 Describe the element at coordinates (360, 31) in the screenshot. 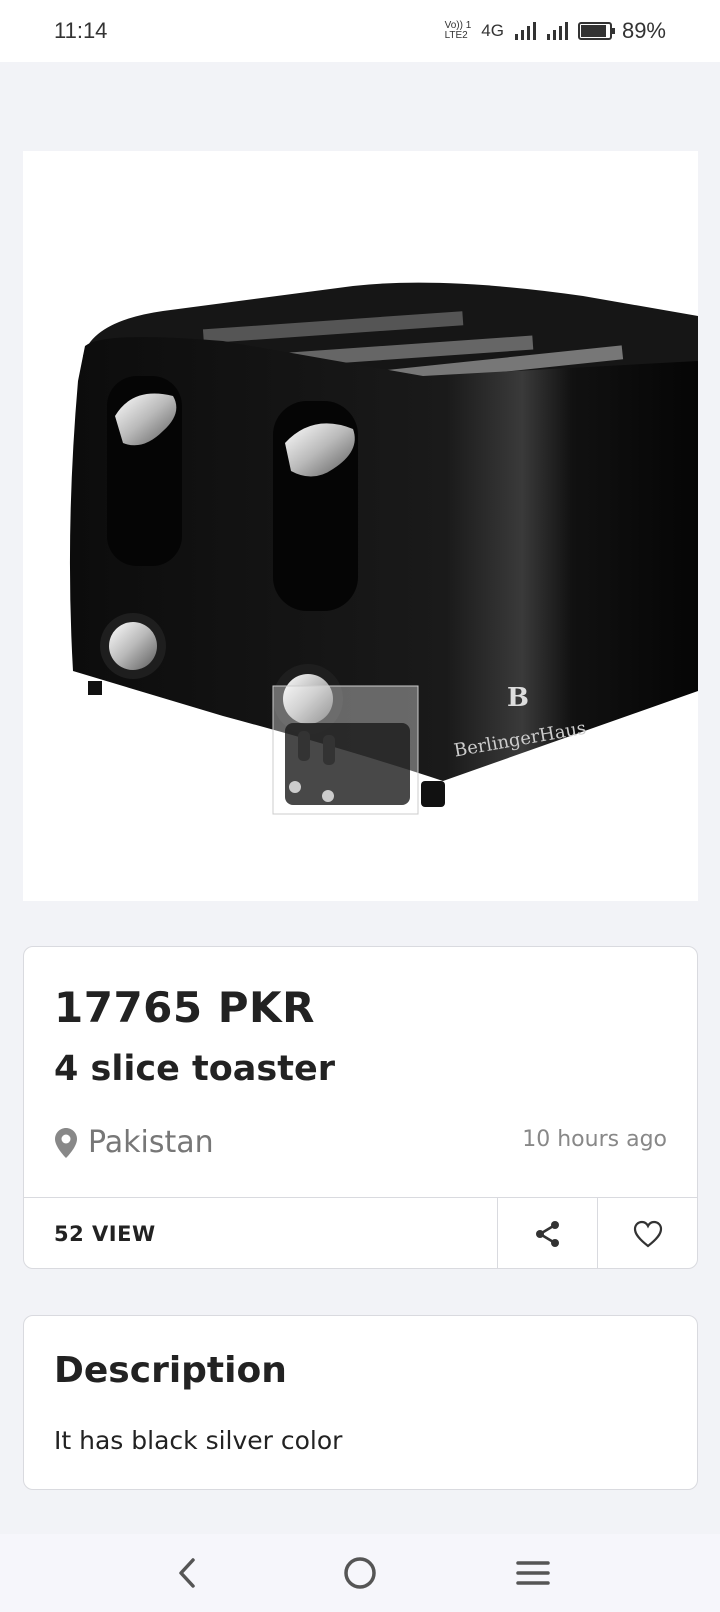

I see `status-bar: 11:14 Vo)) 1 LTE2 4G 89%` at that location.